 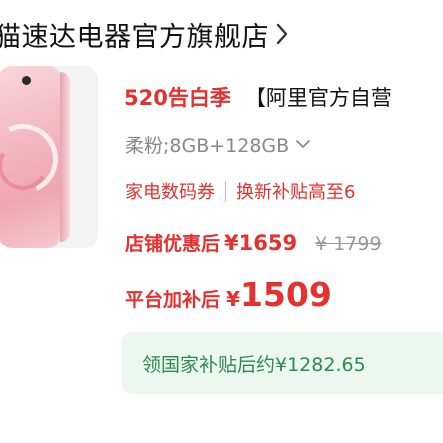 I want to click on final-price-label: 平台加补后, so click(x=173, y=300).